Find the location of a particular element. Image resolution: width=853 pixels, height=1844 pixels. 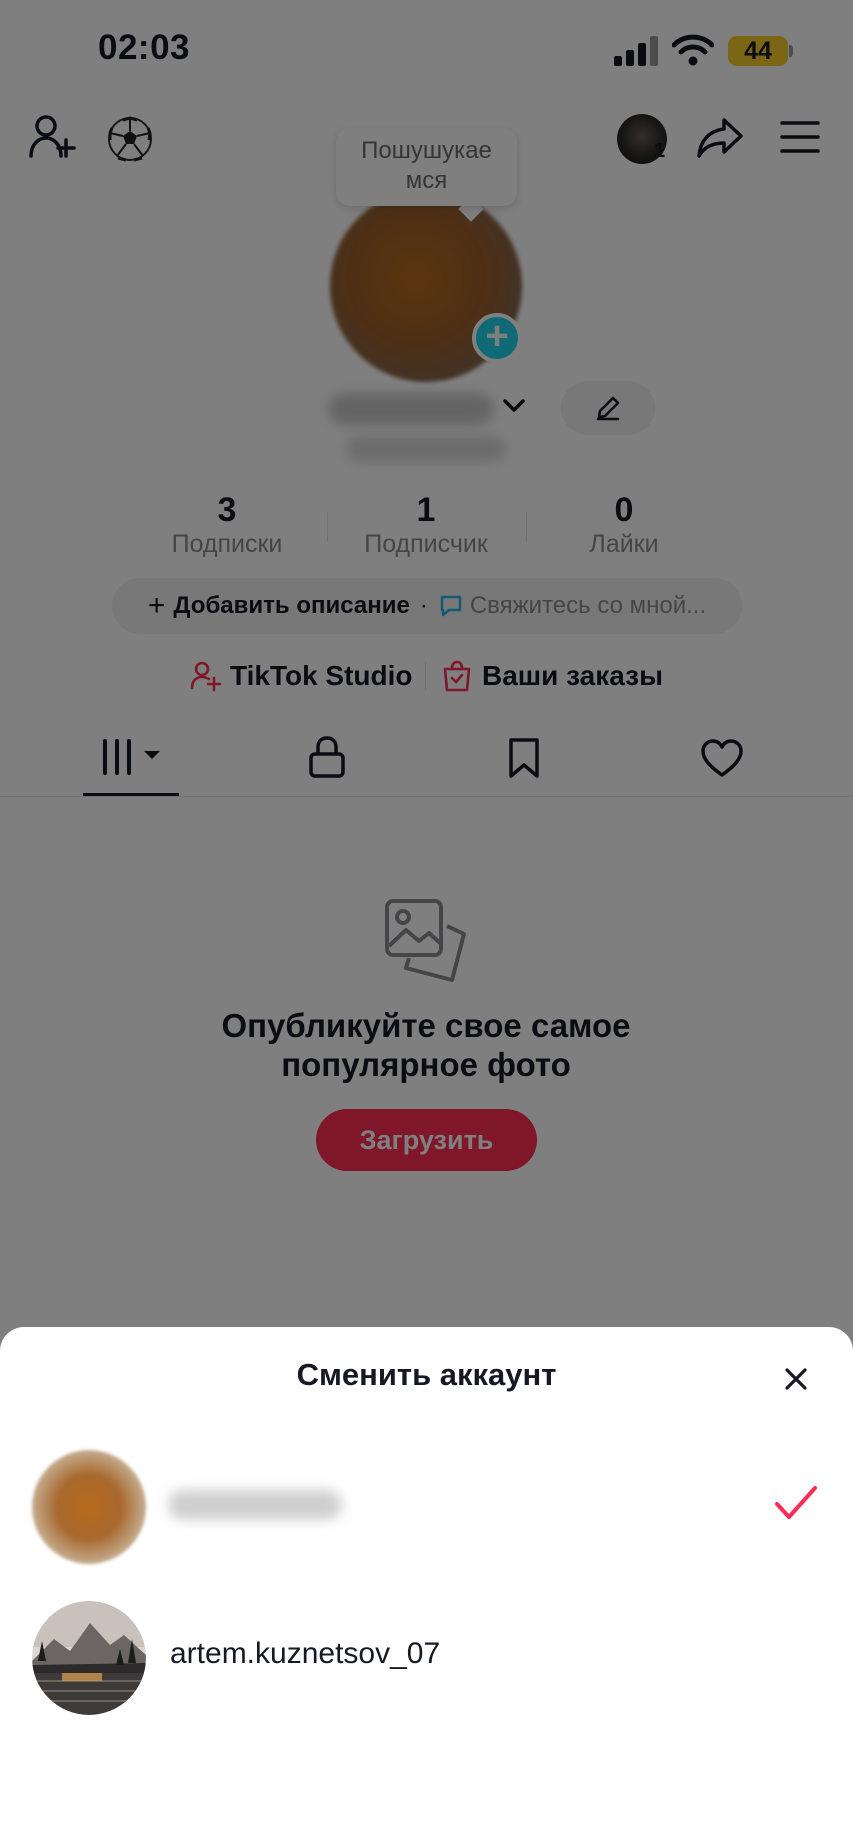

sheet-title: Сменить аккаунт is located at coordinates (426, 1374).